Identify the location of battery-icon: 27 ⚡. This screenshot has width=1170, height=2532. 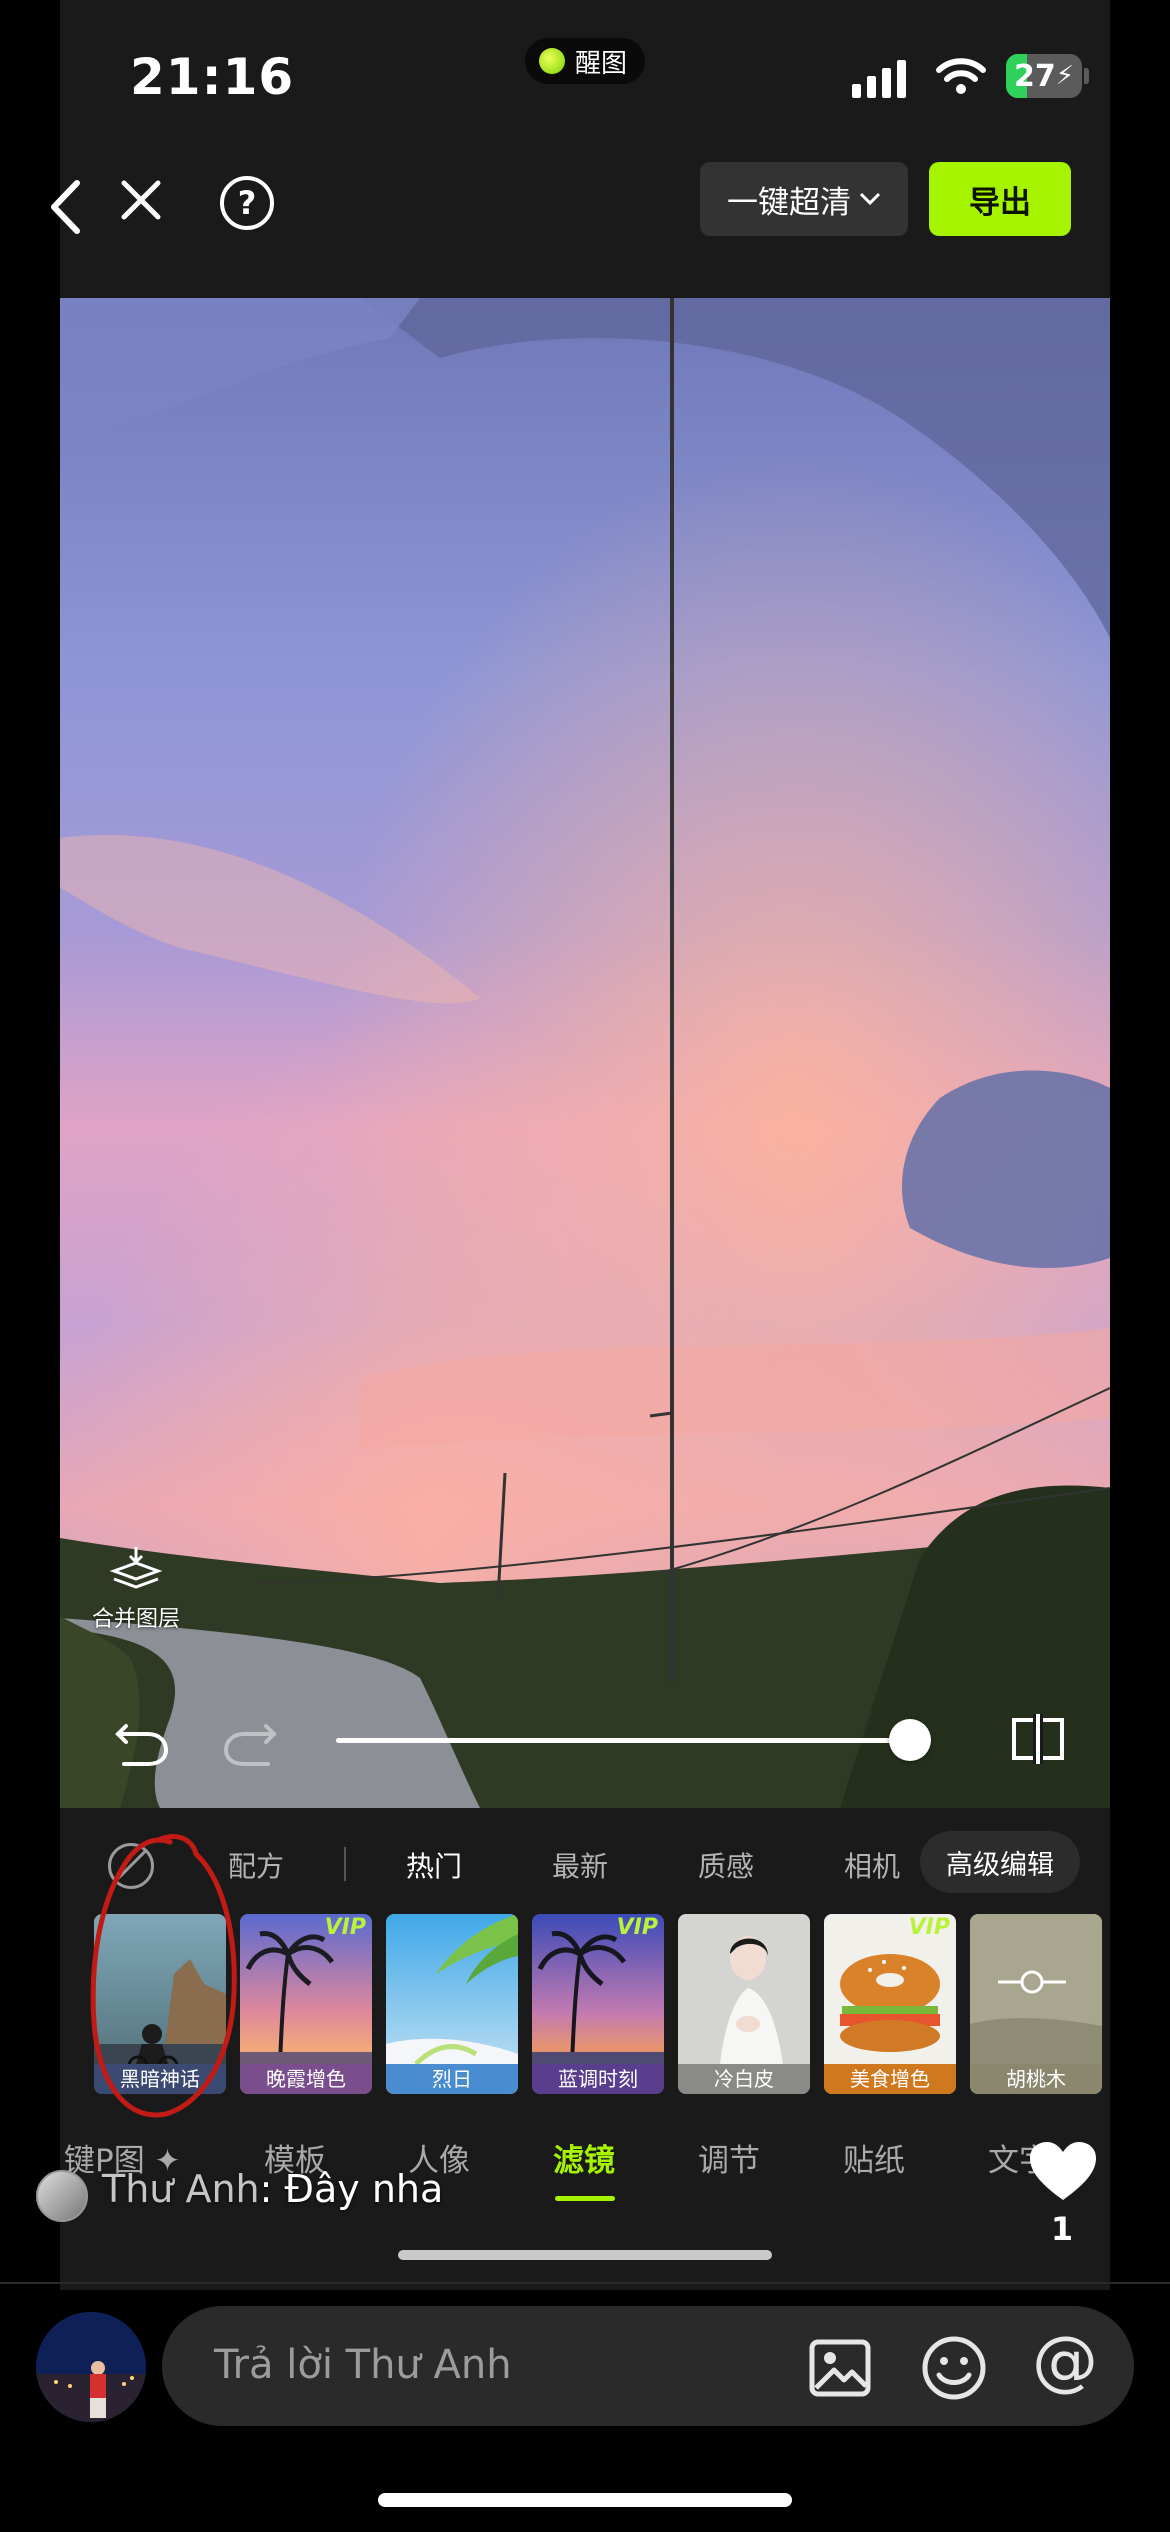
(1044, 76).